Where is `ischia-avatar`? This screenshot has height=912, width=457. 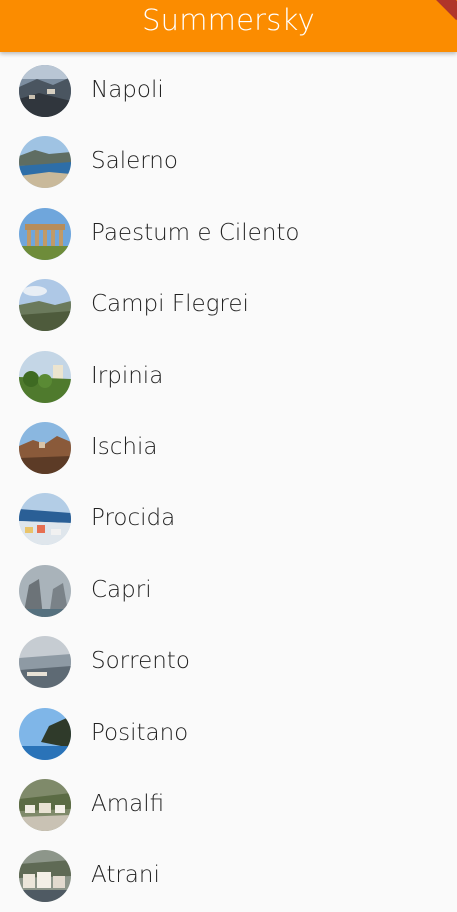 ischia-avatar is located at coordinates (45, 447).